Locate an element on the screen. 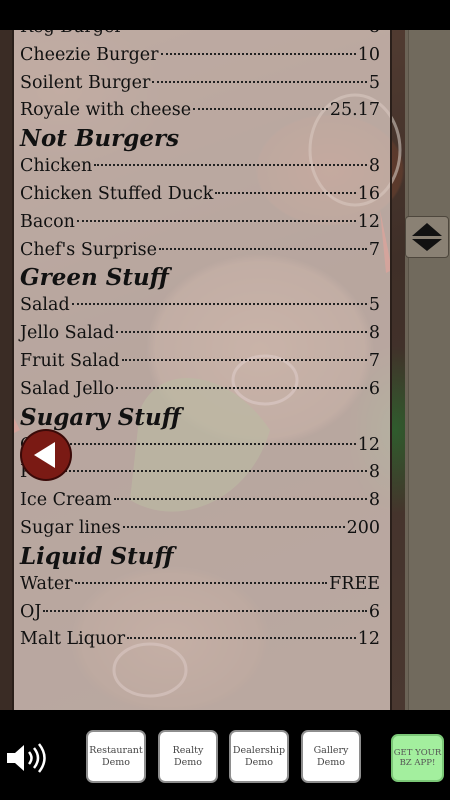  category-heading: Sugary Stuff is located at coordinates (100, 417).